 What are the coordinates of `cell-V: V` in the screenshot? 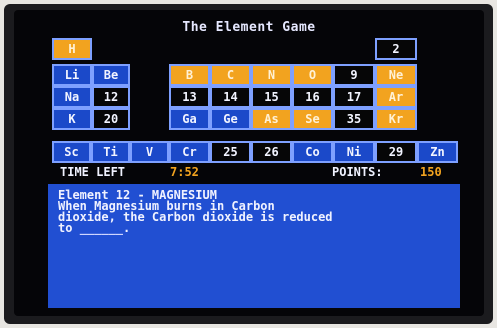 It's located at (149, 152).